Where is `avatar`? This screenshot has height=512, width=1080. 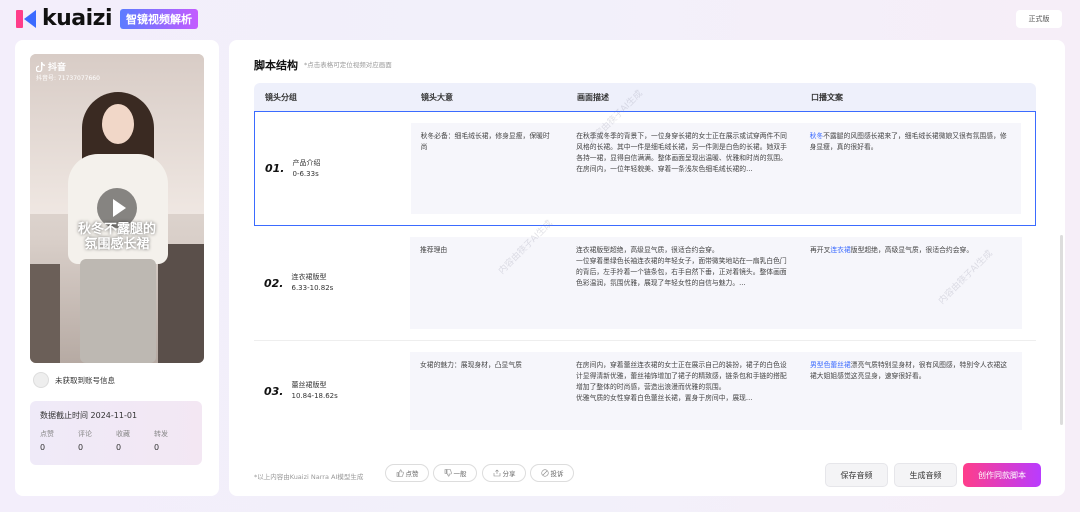
avatar is located at coordinates (41, 380).